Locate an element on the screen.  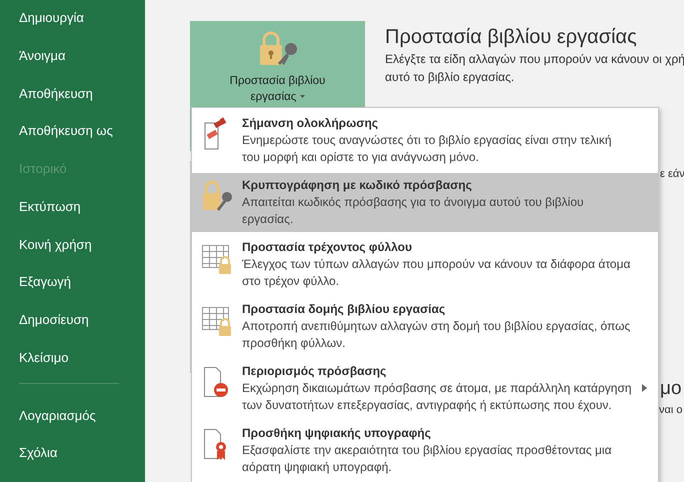
menu-item-description: Απαιτείται κωδικός πρόσβασης για το άνοιγμα αυτού του βιβλίου εργασίας. is located at coordinates (413, 211).